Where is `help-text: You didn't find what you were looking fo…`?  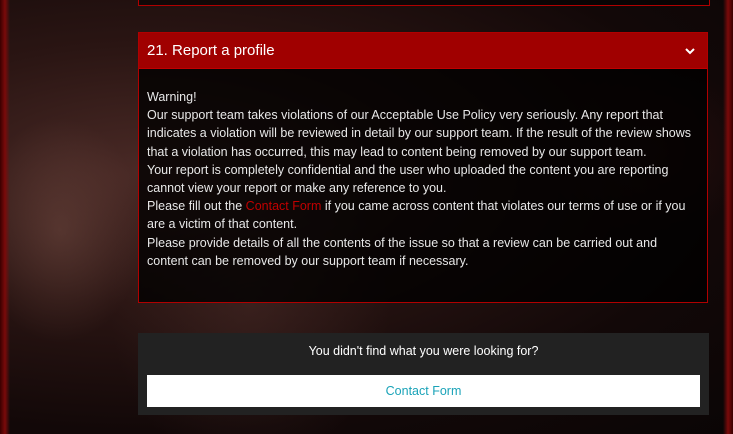
help-text: You didn't find what you were looking fo… is located at coordinates (423, 351).